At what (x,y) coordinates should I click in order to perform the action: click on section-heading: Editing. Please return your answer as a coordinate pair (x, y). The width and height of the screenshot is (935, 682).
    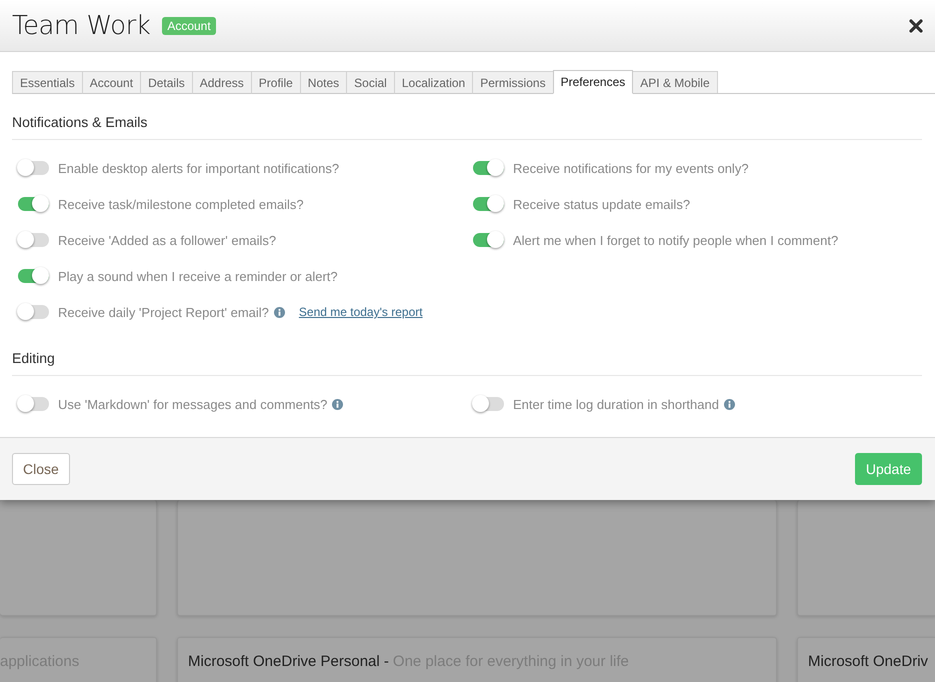
    Looking at the image, I should click on (467, 363).